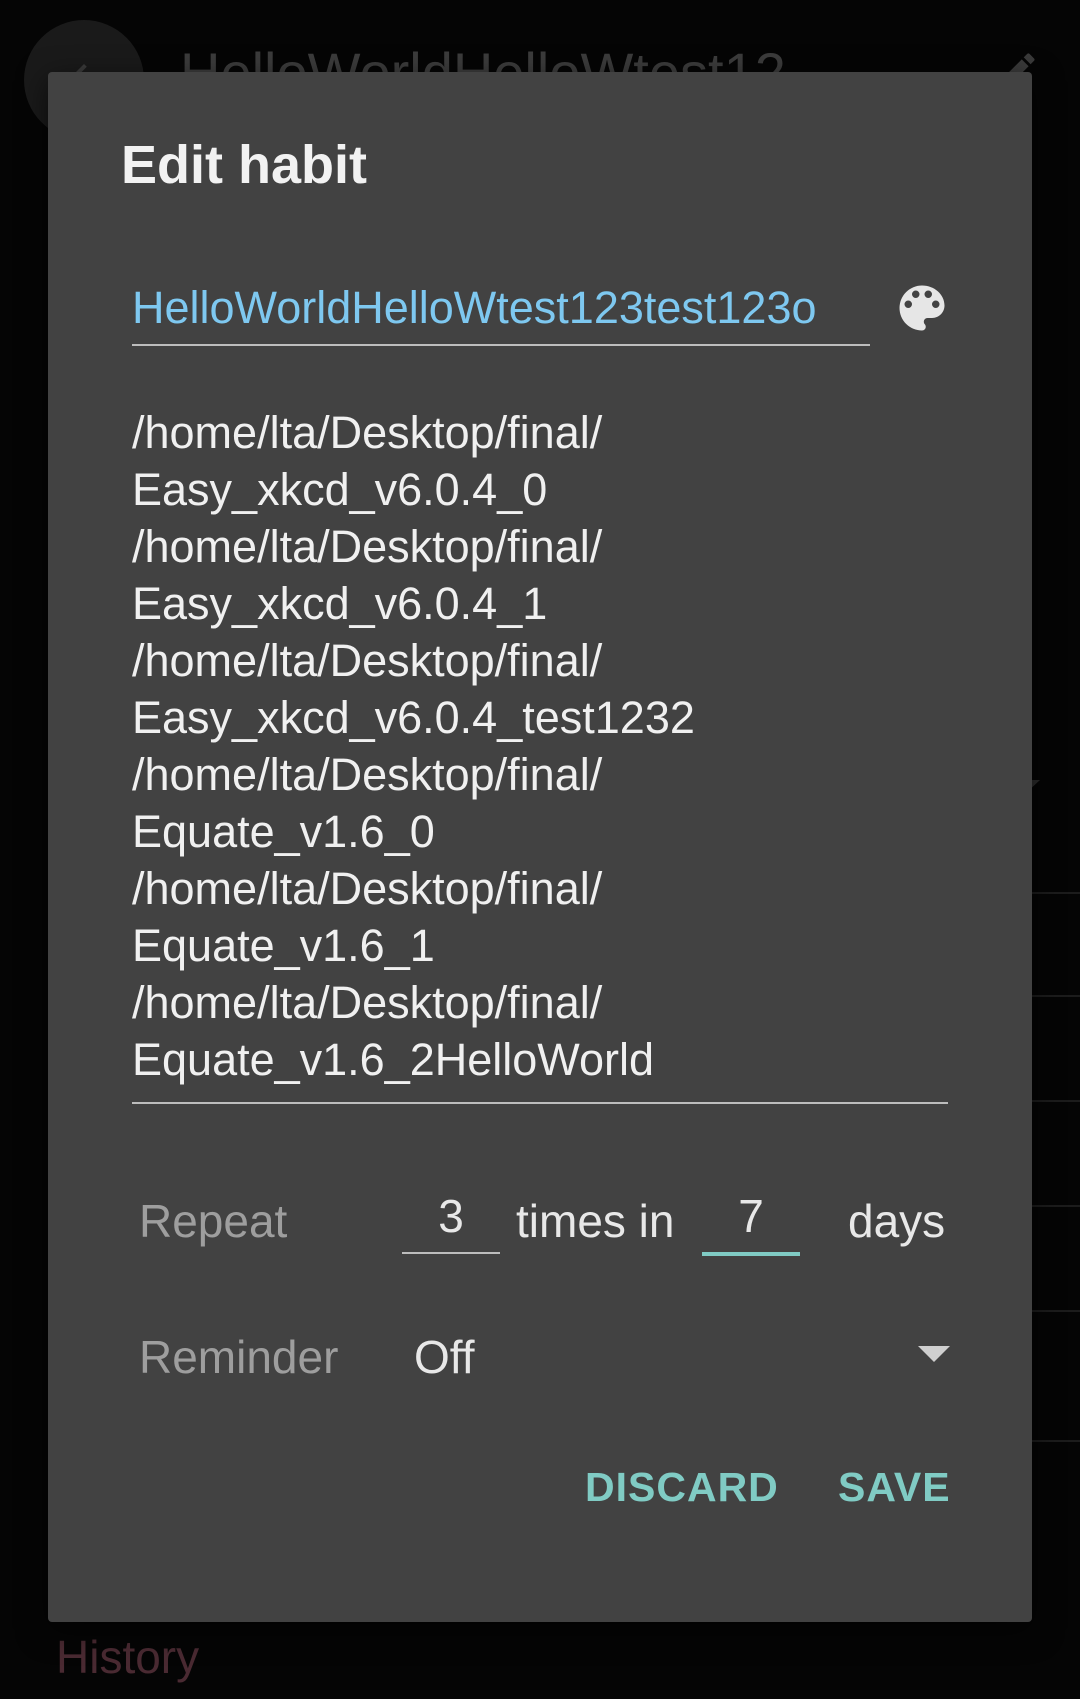 This screenshot has width=1080, height=1699. Describe the element at coordinates (501, 309) in the screenshot. I see `habit-name-input: HelloWorldHelloWtest123test123o` at that location.